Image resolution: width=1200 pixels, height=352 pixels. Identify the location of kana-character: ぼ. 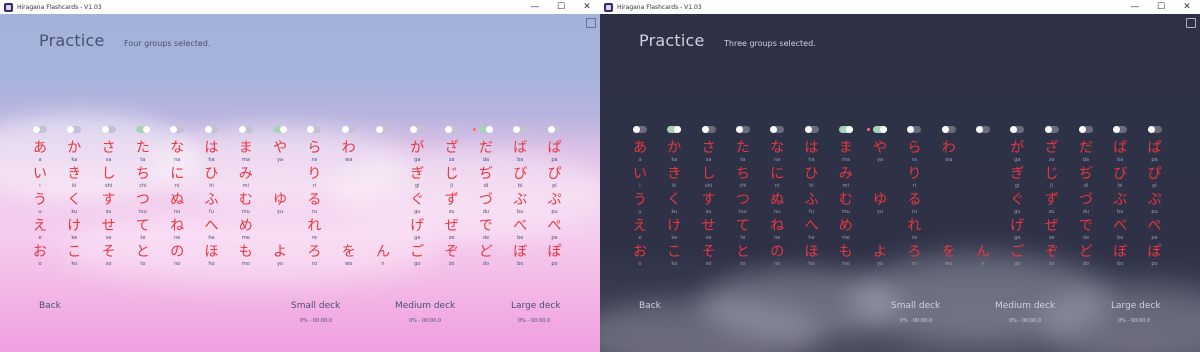
(520, 252).